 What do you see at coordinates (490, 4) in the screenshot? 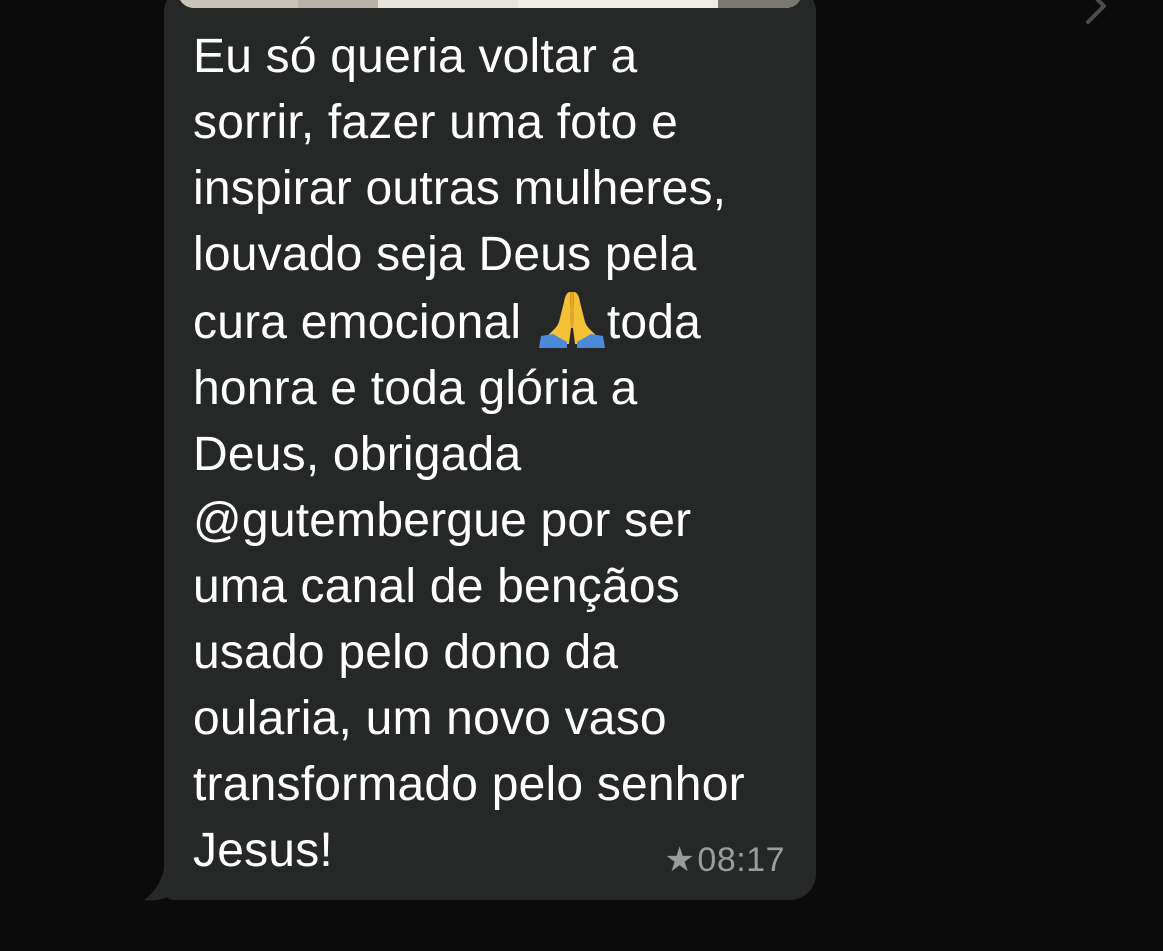
I see `attached-image-preview` at bounding box center [490, 4].